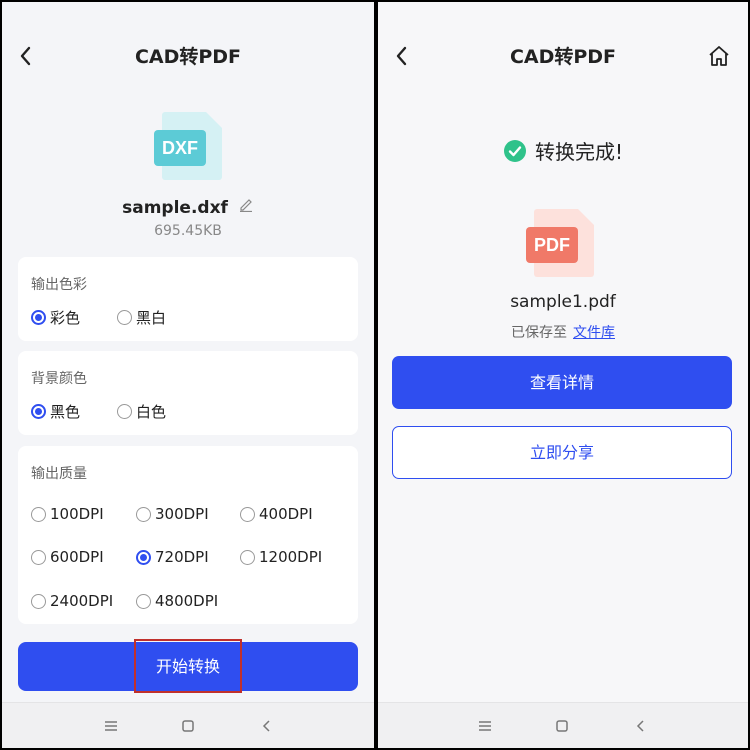 The image size is (750, 750). What do you see at coordinates (562, 452) in the screenshot?
I see `share-now-button: 立即分享` at bounding box center [562, 452].